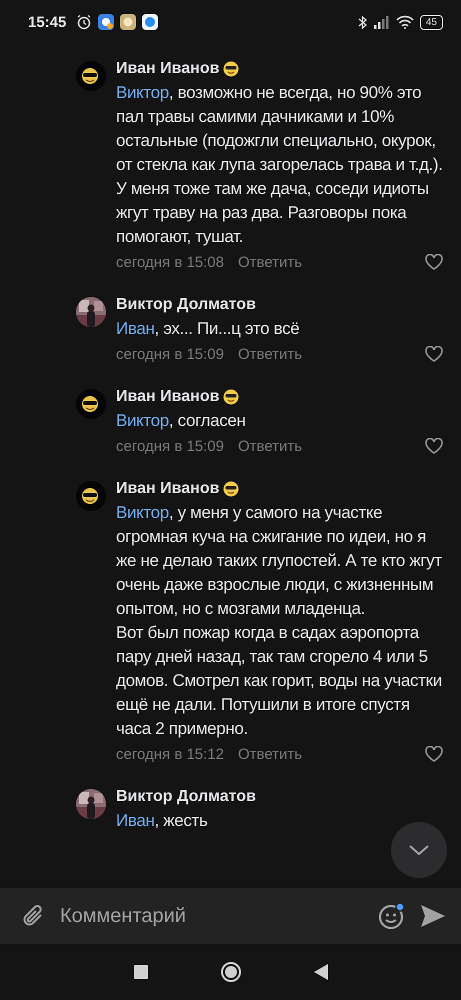 This screenshot has width=461, height=1000. What do you see at coordinates (211, 916) in the screenshot?
I see `comment-input-field: Комментарий` at bounding box center [211, 916].